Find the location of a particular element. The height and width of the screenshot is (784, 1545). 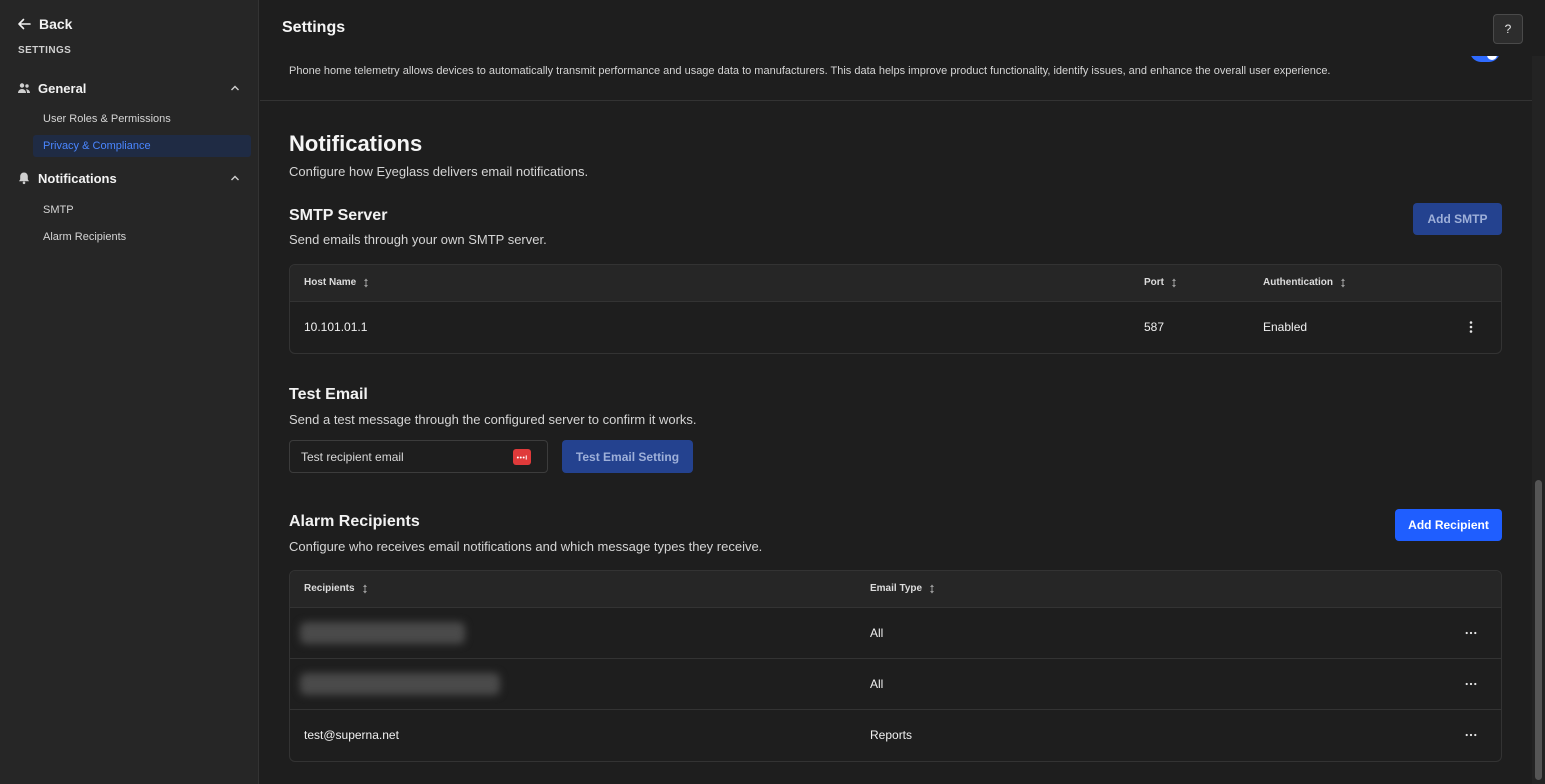

add-recipient-button: Add Recipient is located at coordinates (1448, 525).